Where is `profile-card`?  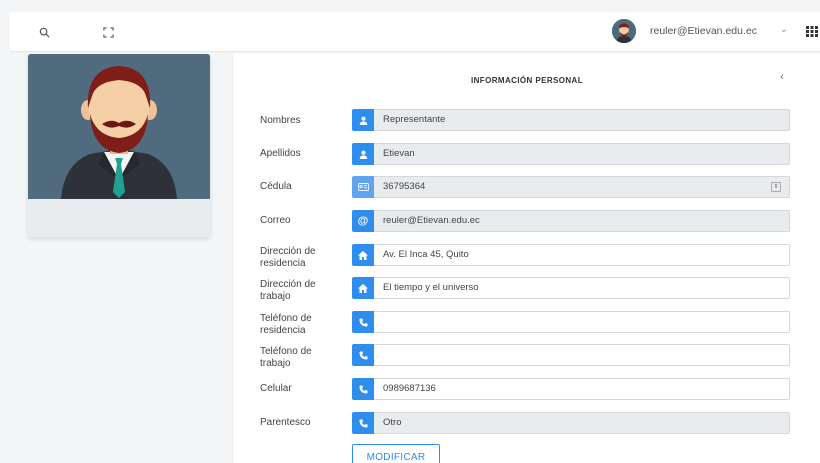
profile-card is located at coordinates (119, 145).